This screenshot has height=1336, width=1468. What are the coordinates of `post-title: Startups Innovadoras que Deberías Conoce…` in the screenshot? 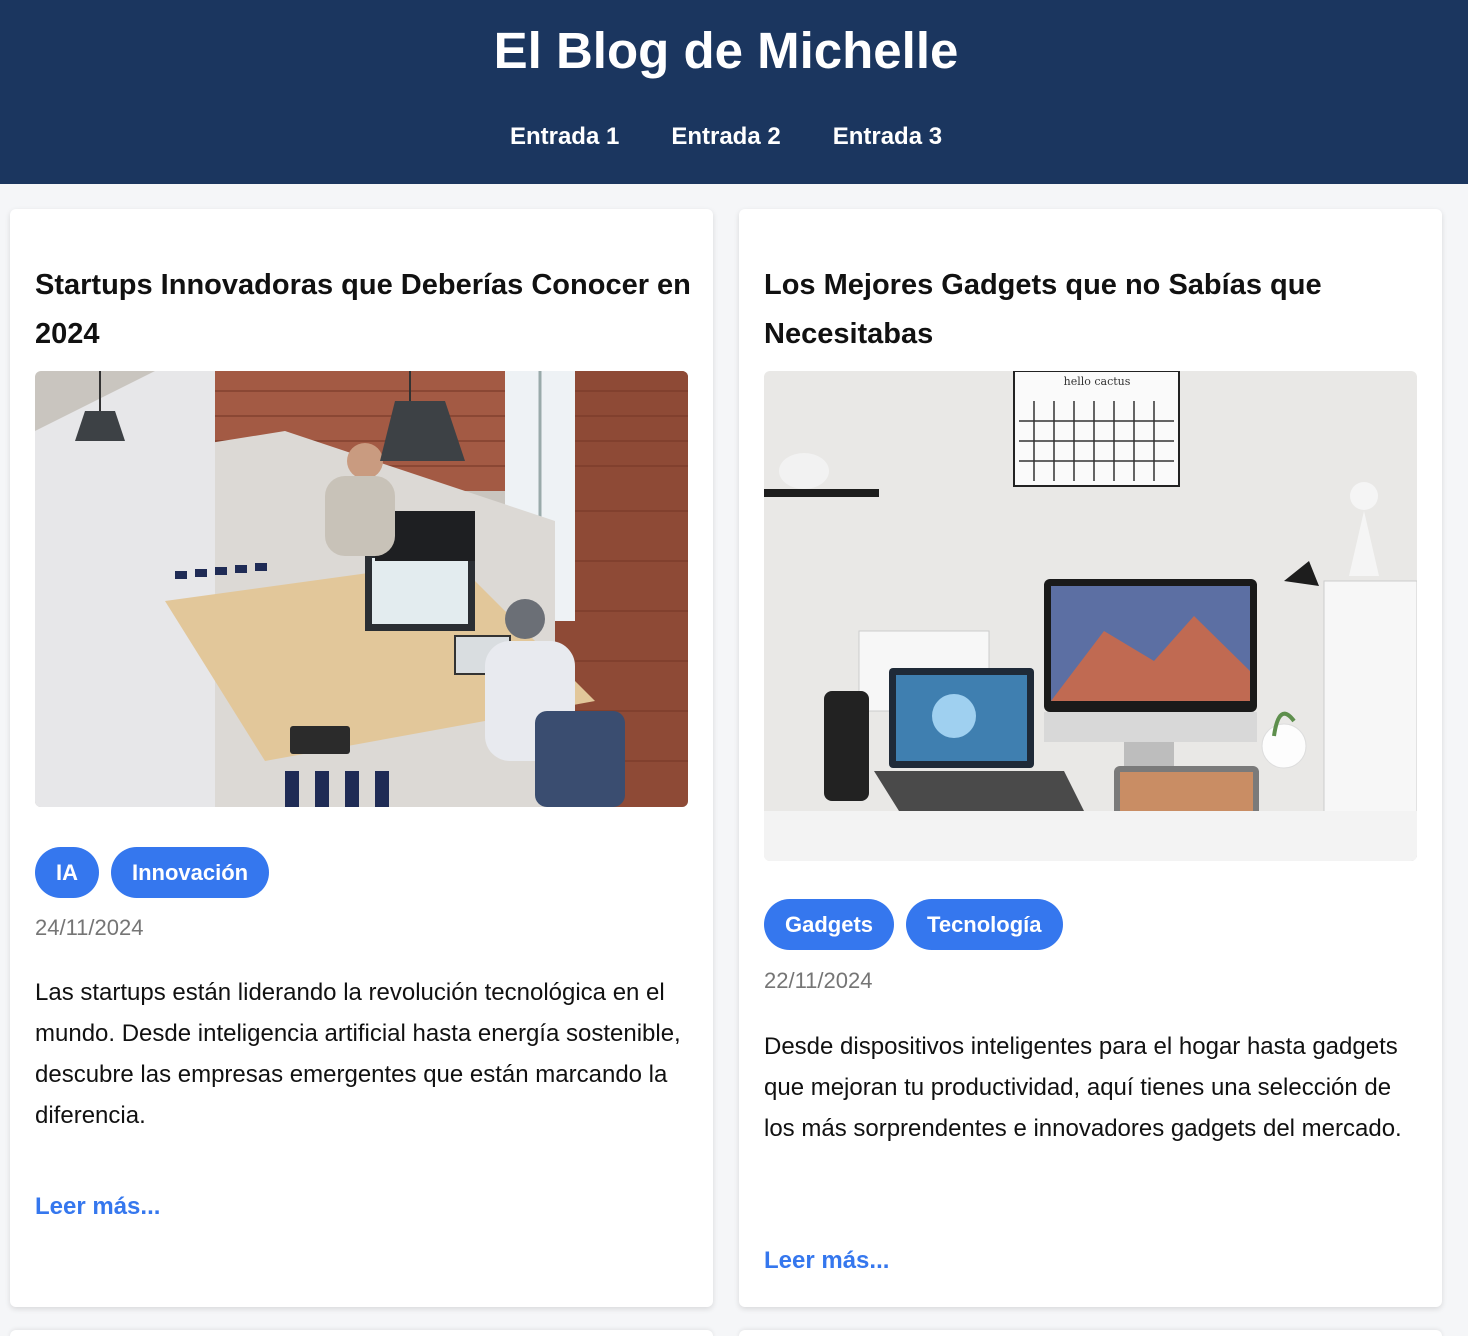 It's located at (363, 309).